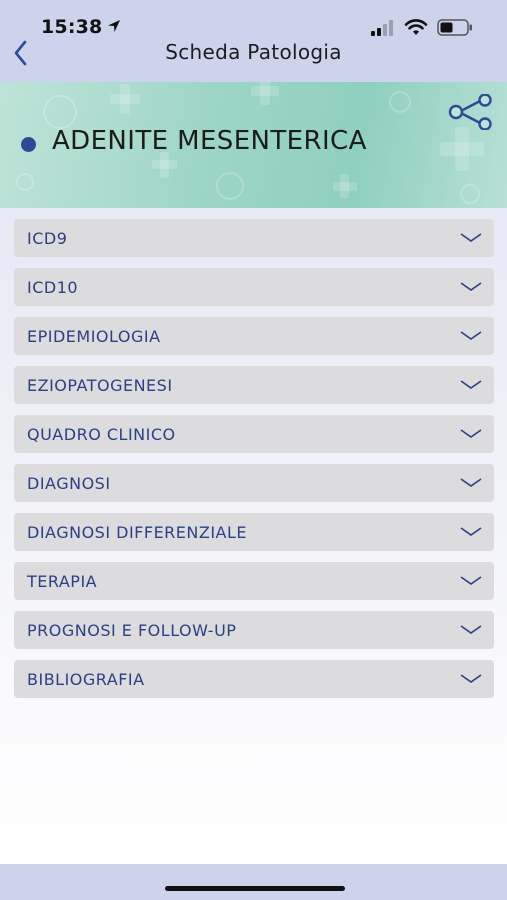 This screenshot has width=507, height=900. I want to click on section-icd10: ICD10, so click(254, 287).